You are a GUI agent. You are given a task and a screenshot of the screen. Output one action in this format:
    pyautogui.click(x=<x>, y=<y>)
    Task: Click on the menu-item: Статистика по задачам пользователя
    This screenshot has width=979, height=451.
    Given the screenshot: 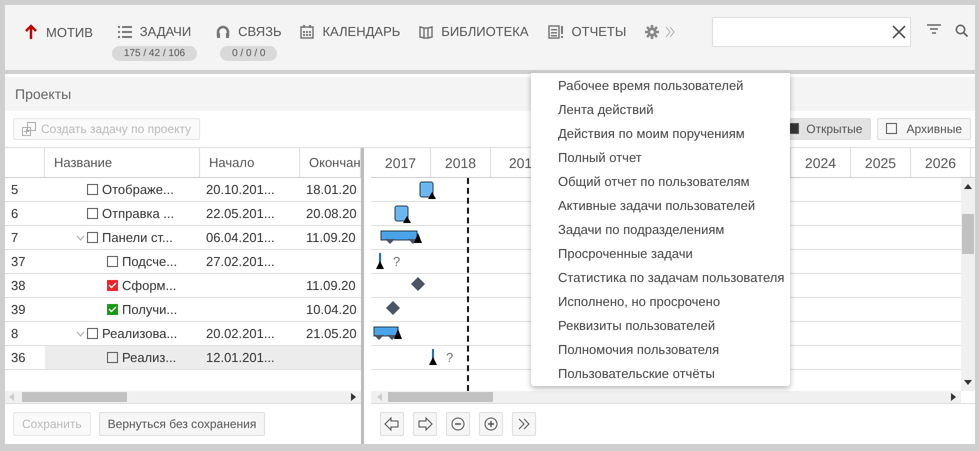 What is the action you would take?
    pyautogui.click(x=660, y=277)
    